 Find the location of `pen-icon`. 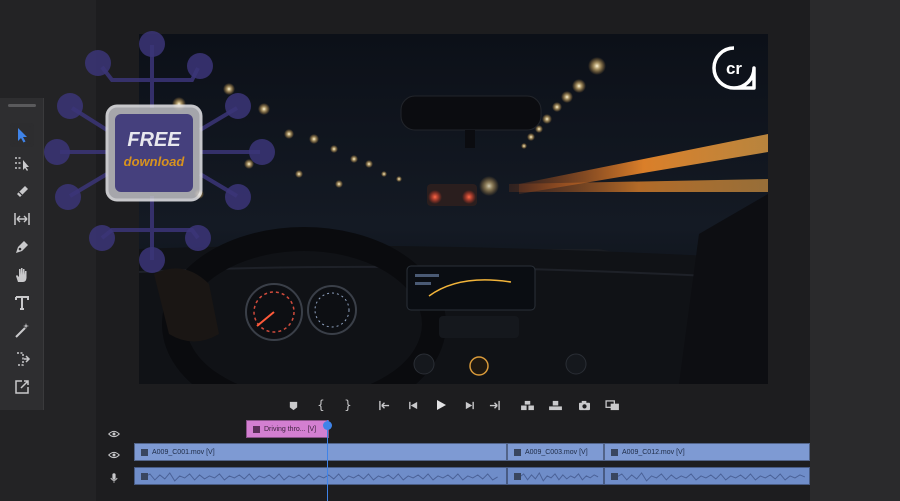

pen-icon is located at coordinates (22, 247).